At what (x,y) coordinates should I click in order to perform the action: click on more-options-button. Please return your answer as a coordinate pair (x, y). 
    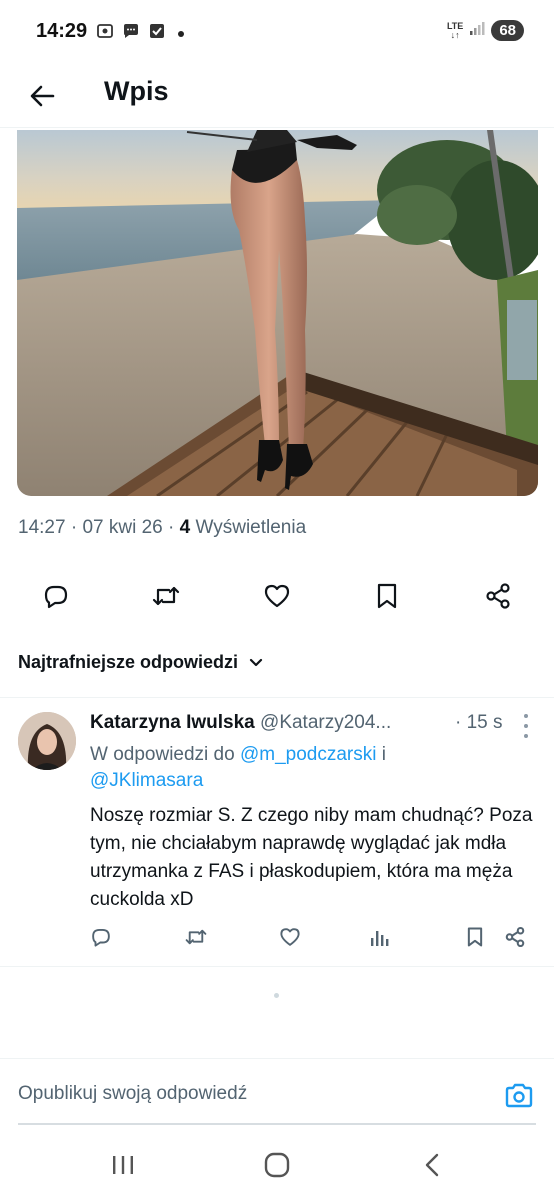
    Looking at the image, I should click on (526, 726).